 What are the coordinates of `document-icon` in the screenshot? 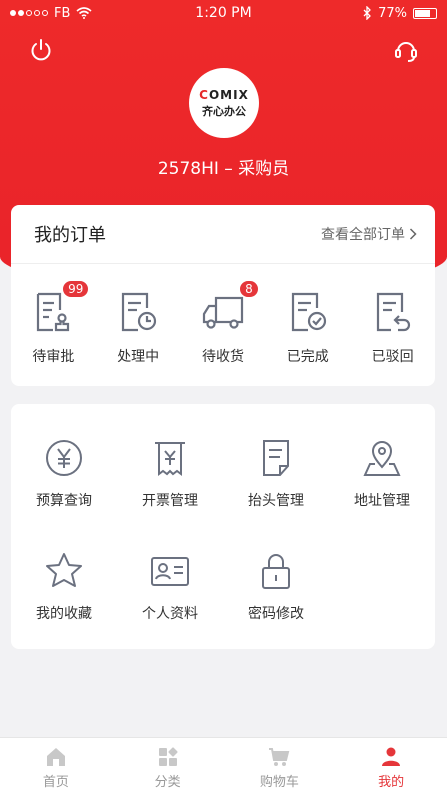 It's located at (276, 458).